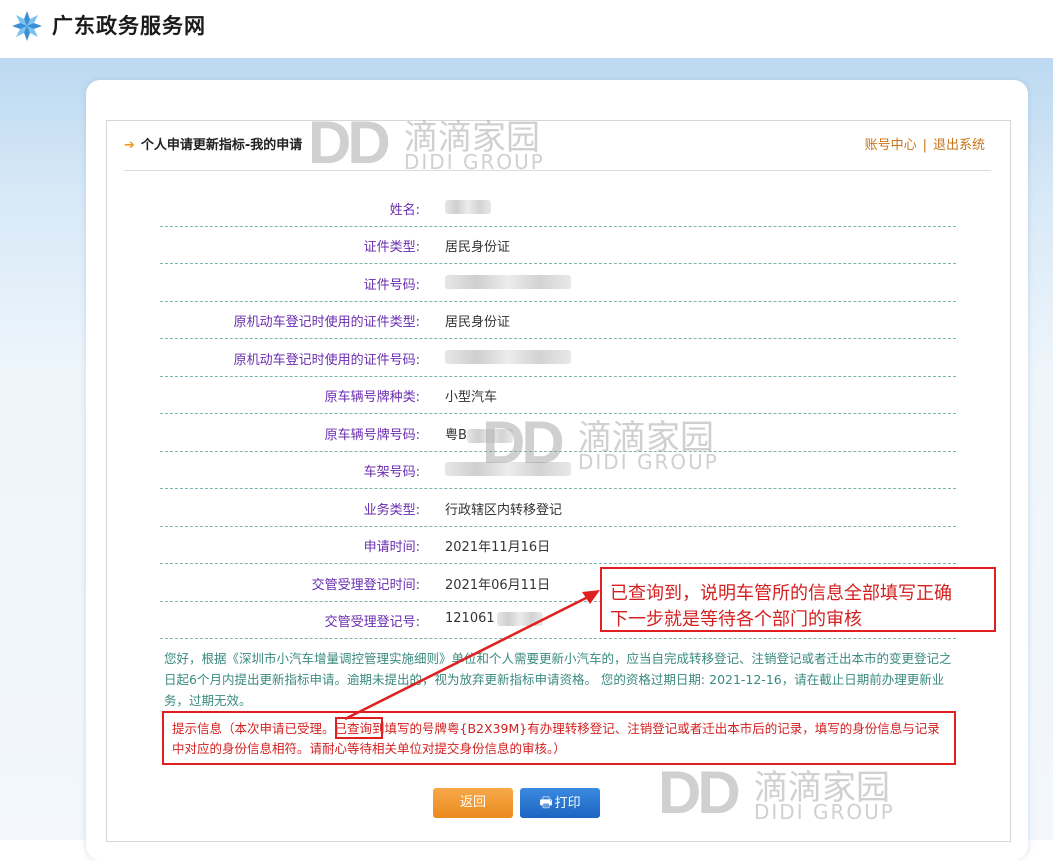  What do you see at coordinates (504, 510) in the screenshot?
I see `field-value: 行政辖区内转移登记` at bounding box center [504, 510].